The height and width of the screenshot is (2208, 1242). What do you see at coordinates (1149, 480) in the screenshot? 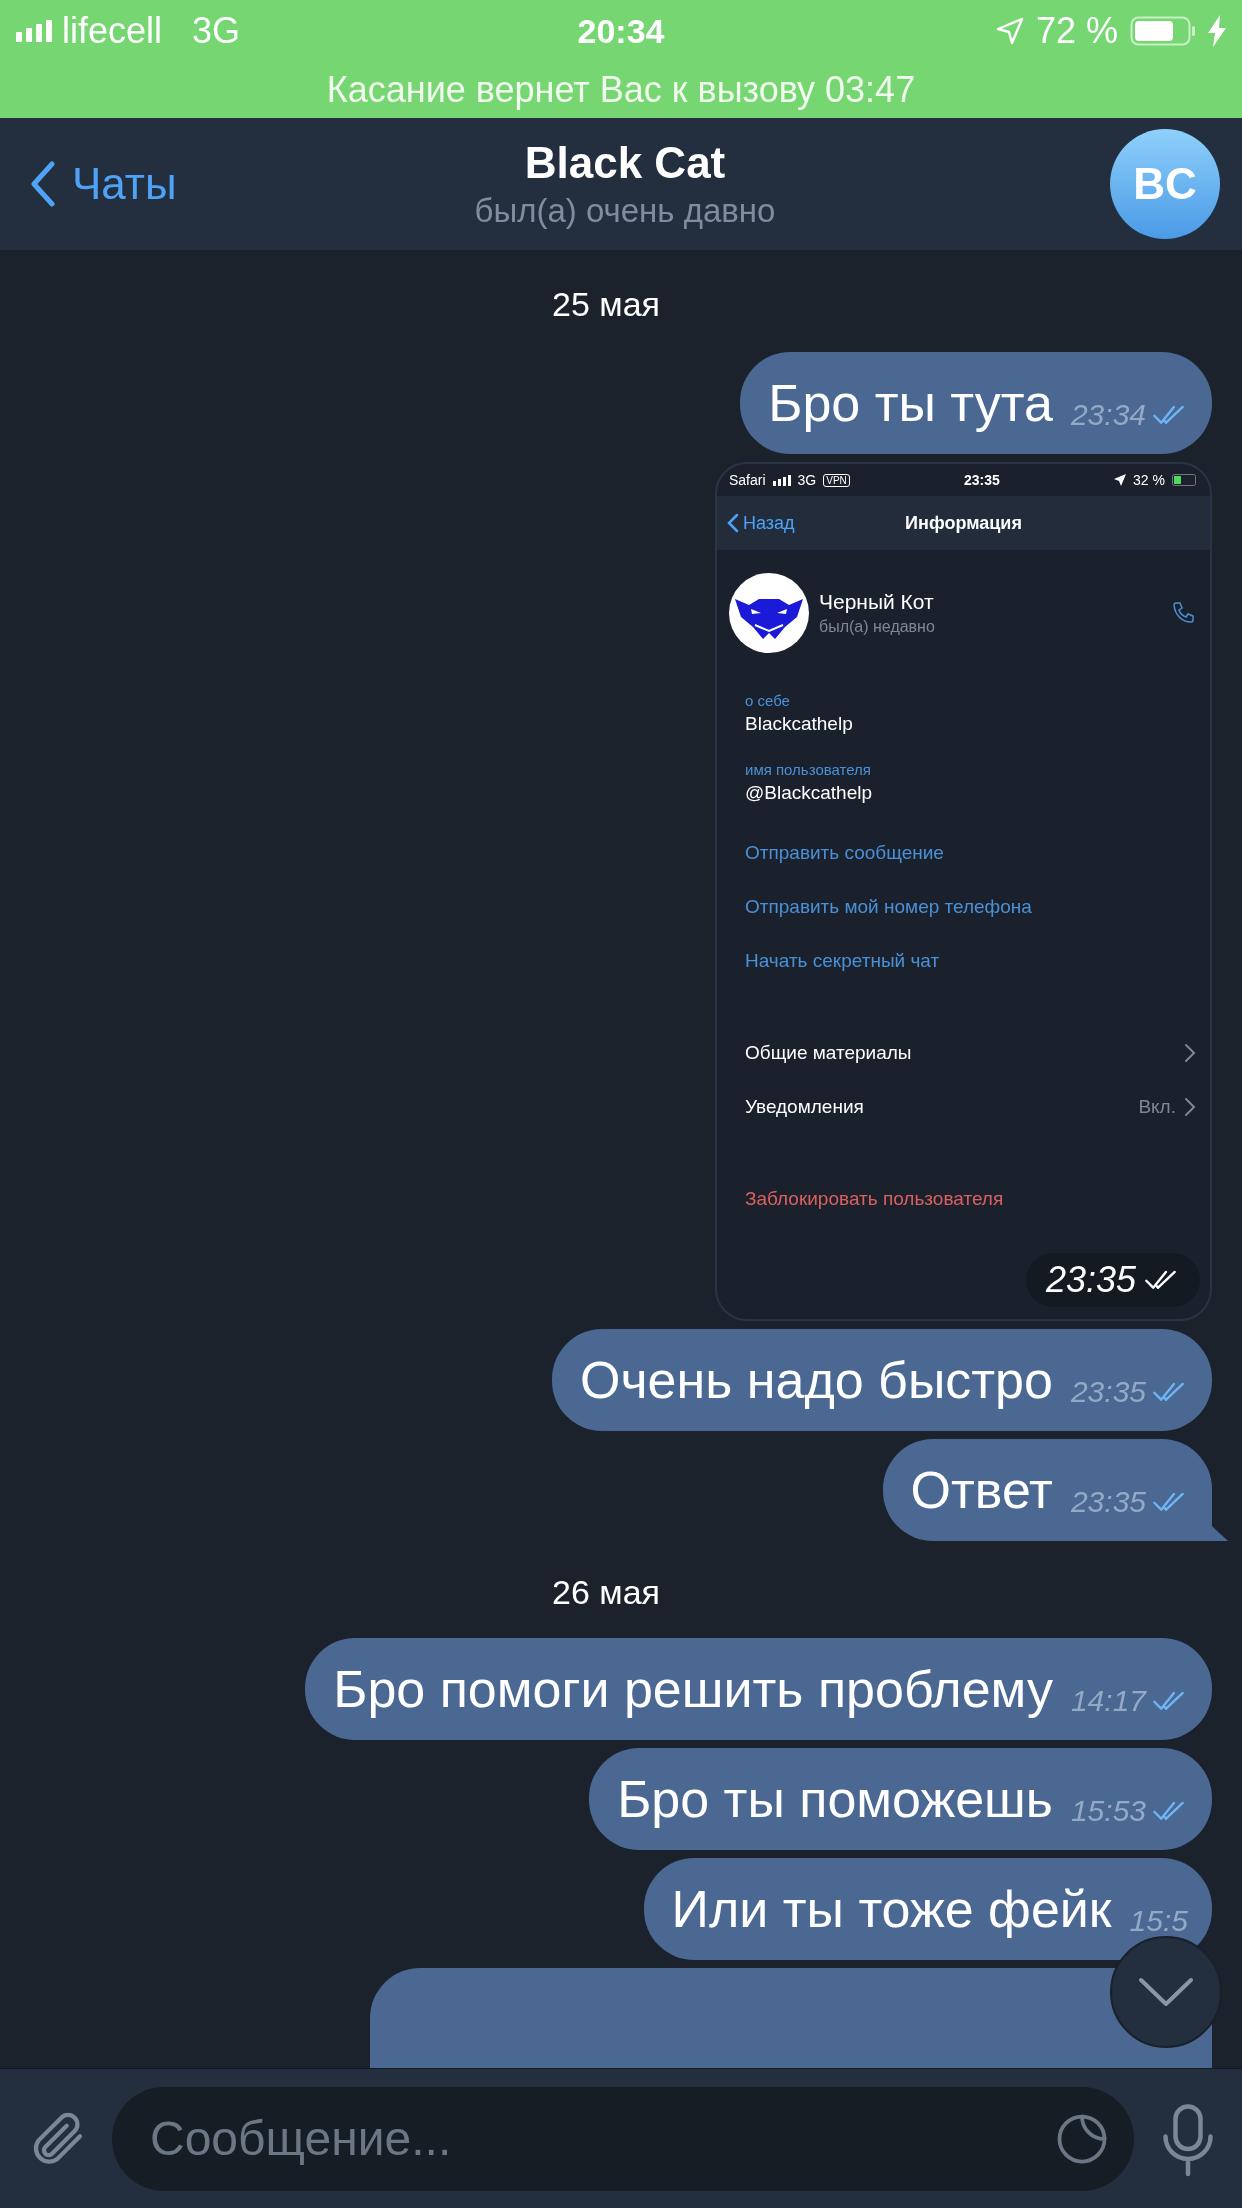
I see `battery-percent: 32 %` at bounding box center [1149, 480].